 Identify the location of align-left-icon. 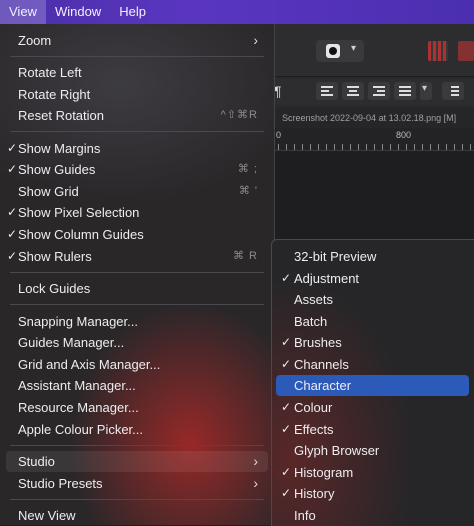
(327, 91).